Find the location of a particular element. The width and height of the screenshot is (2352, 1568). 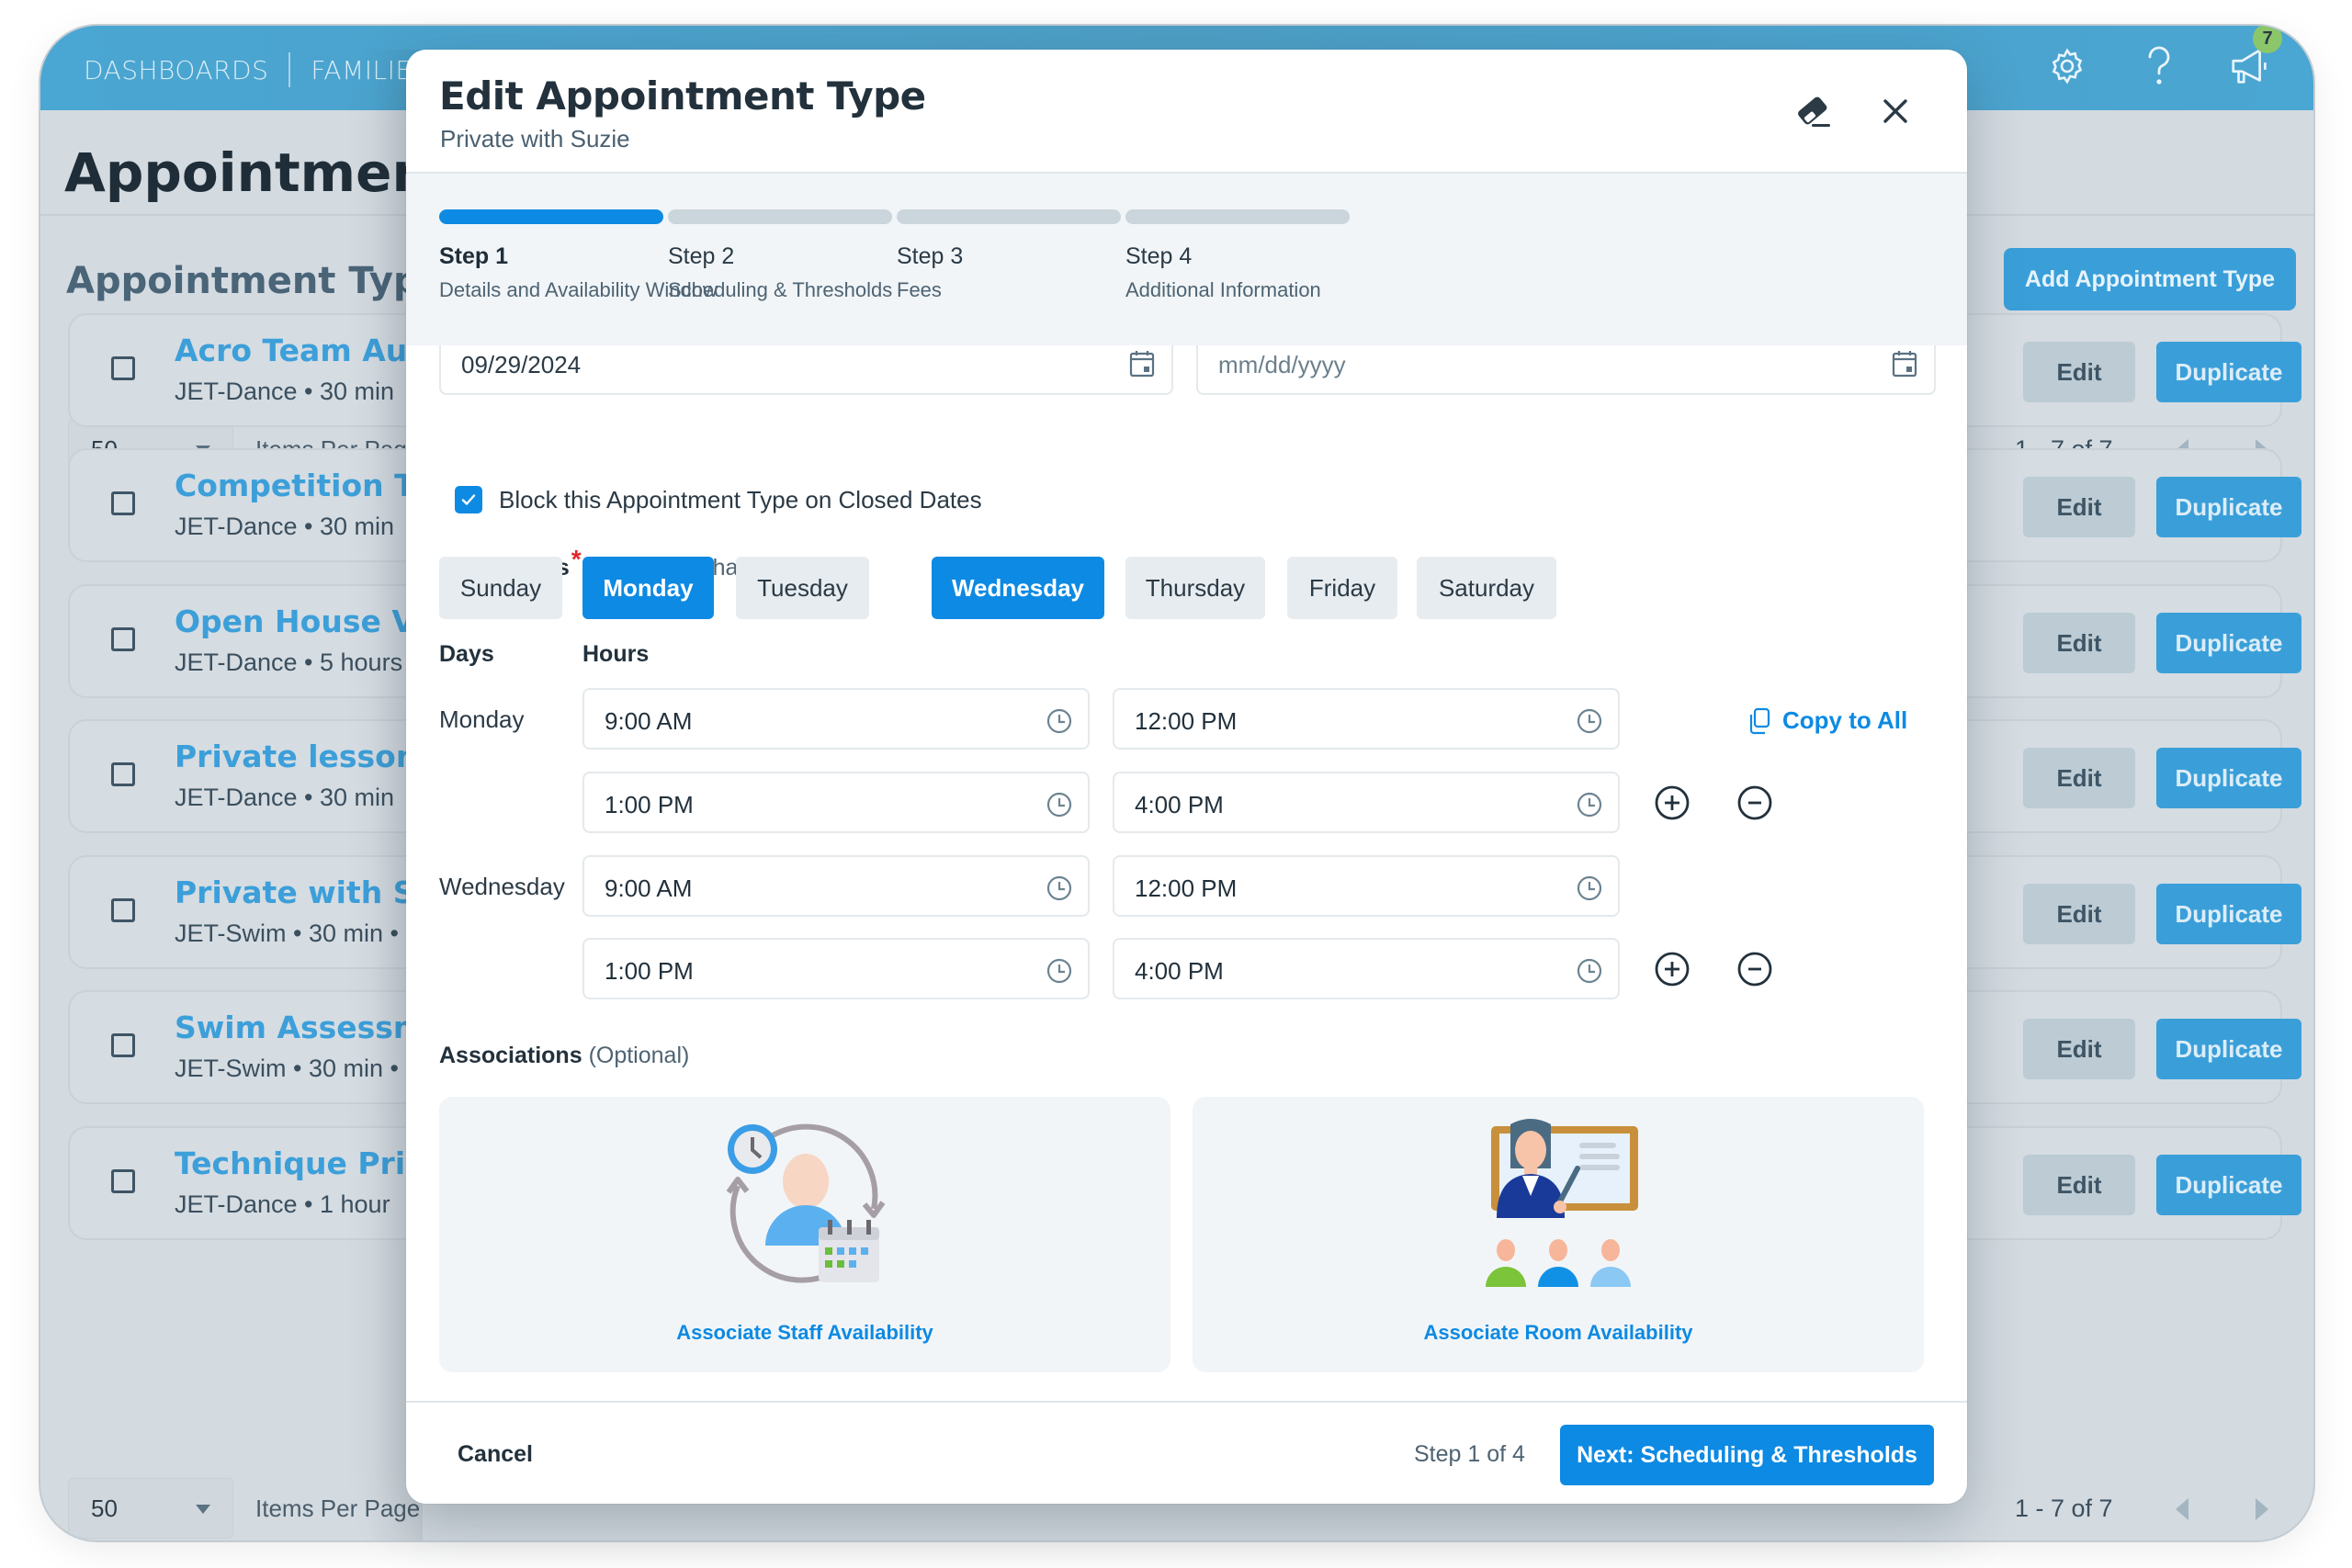

step-label: Step 4 is located at coordinates (1158, 256).